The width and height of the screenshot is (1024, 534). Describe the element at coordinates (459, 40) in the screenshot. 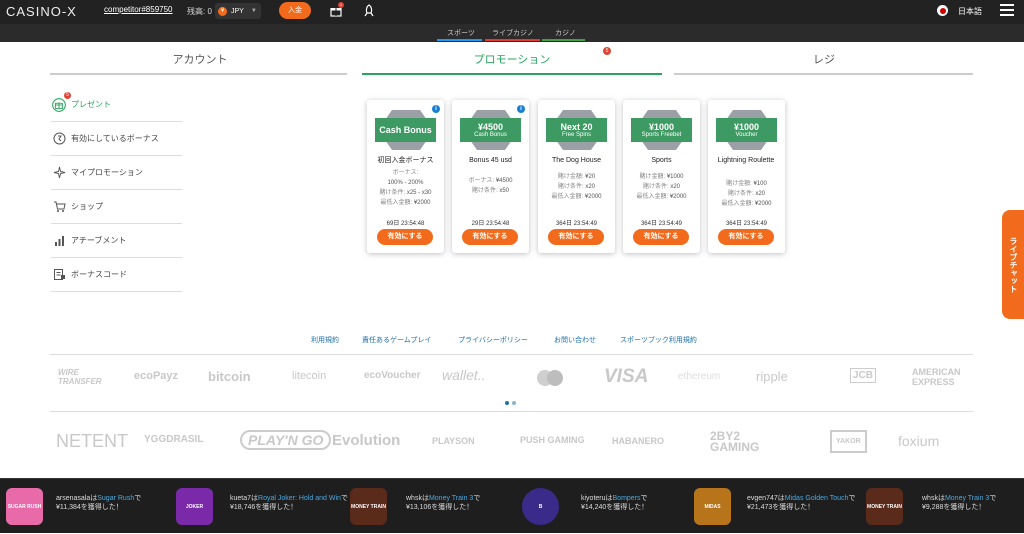

I see `subnav-sports-underline` at that location.